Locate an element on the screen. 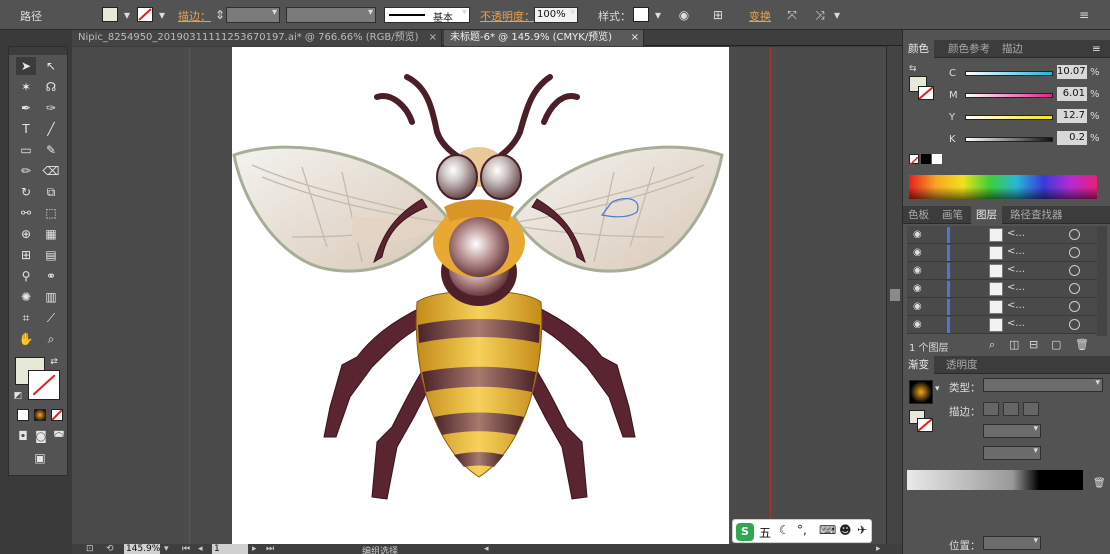 This screenshot has width=1110, height=554. brush-profile-dropdown: 基本 is located at coordinates (427, 15).